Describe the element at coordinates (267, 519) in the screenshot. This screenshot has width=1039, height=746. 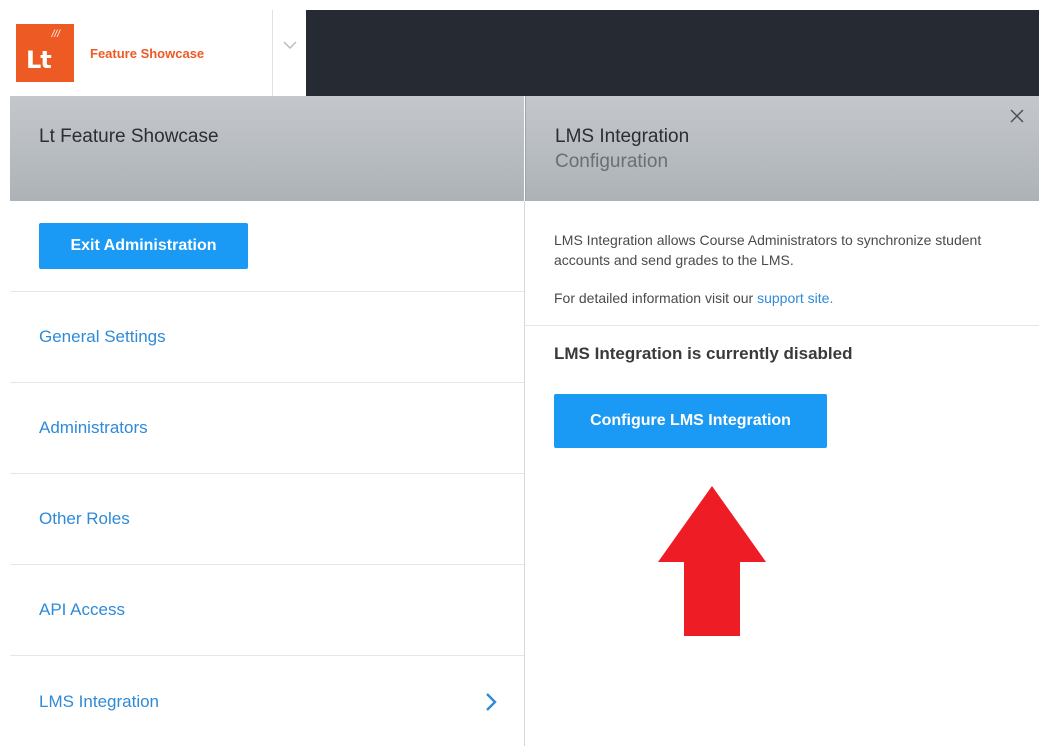
I see `nav-item-other-roles: Other Roles` at that location.